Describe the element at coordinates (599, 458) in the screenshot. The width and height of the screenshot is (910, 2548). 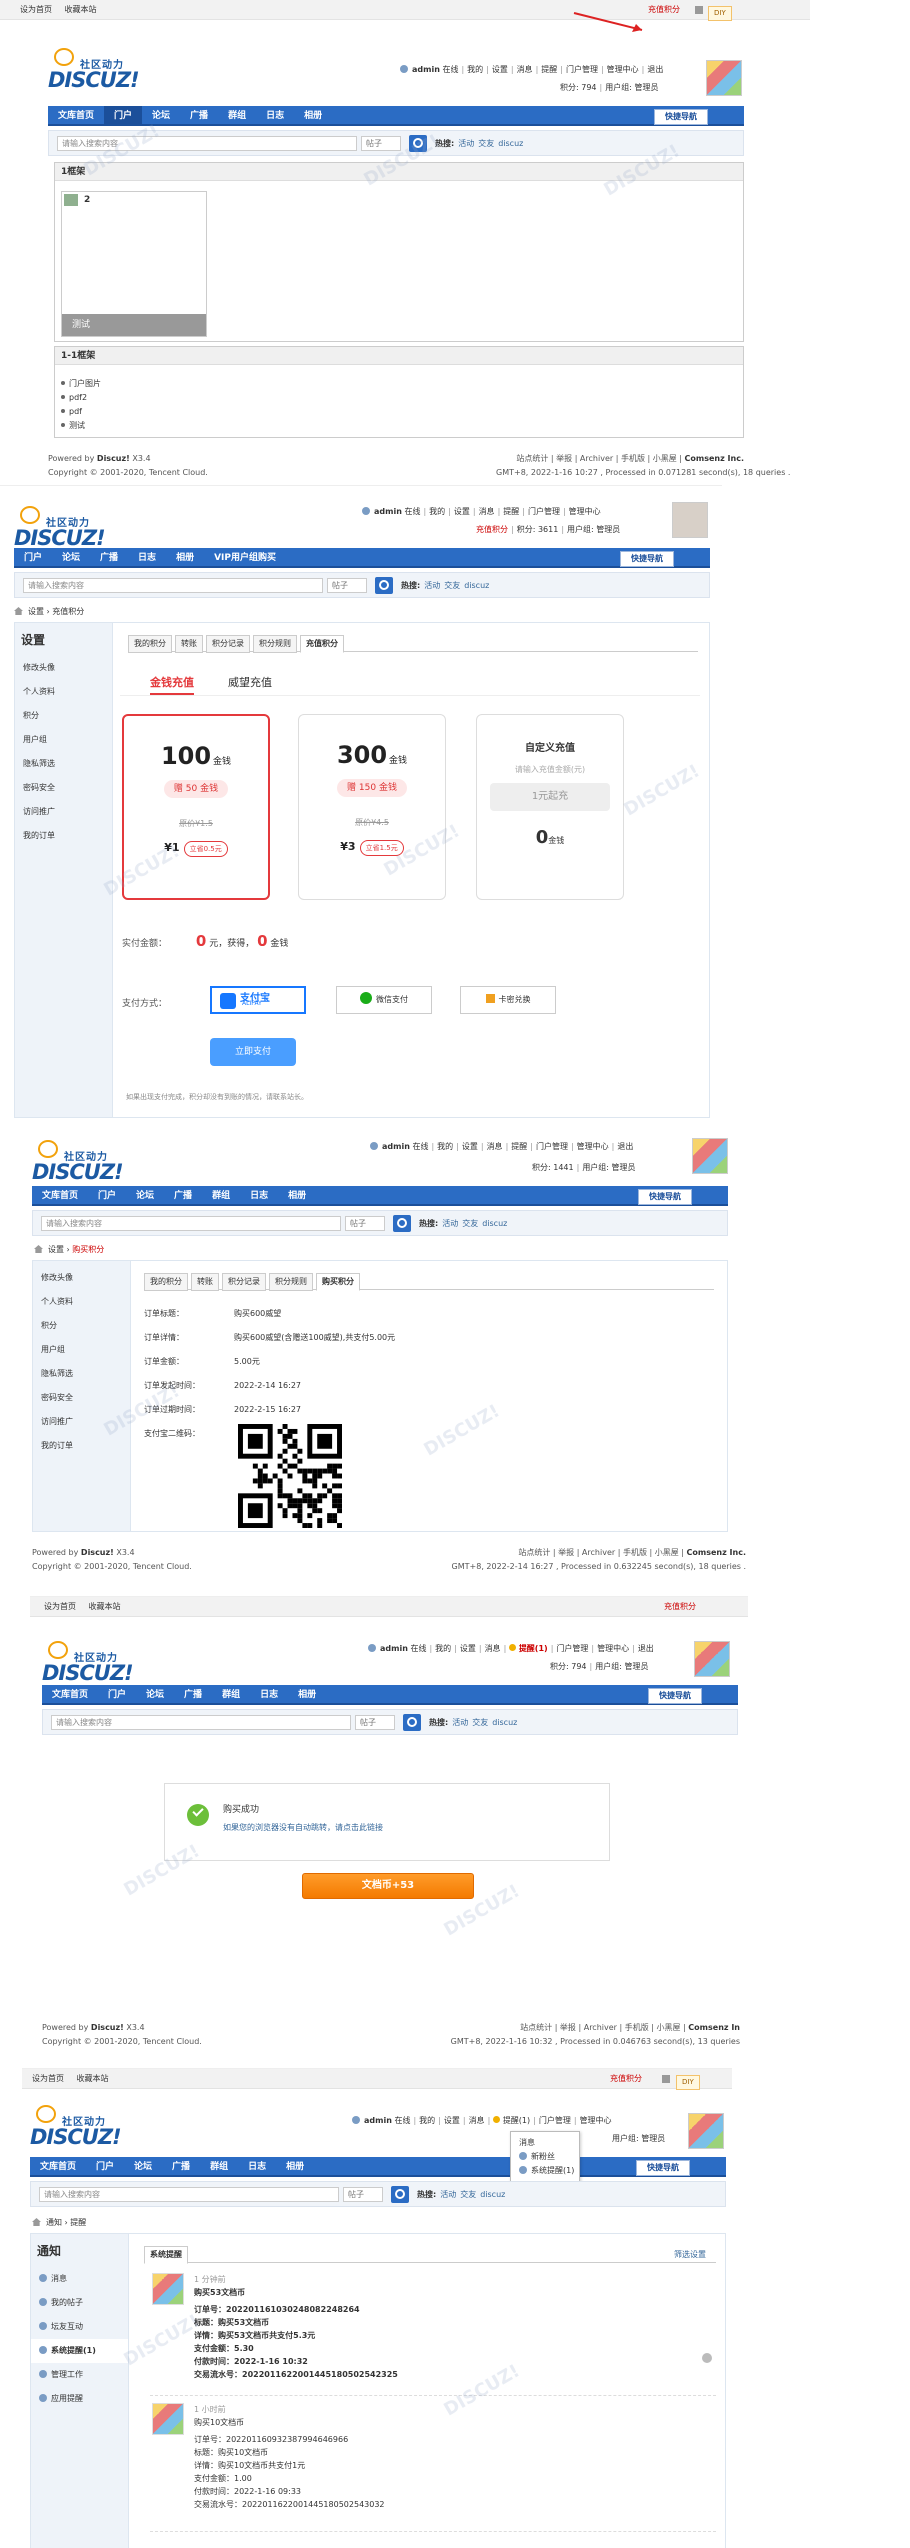
I see `footer-links: 站点统计 | 举报 | Archiver | 手机版 | 小黑屋 |` at that location.